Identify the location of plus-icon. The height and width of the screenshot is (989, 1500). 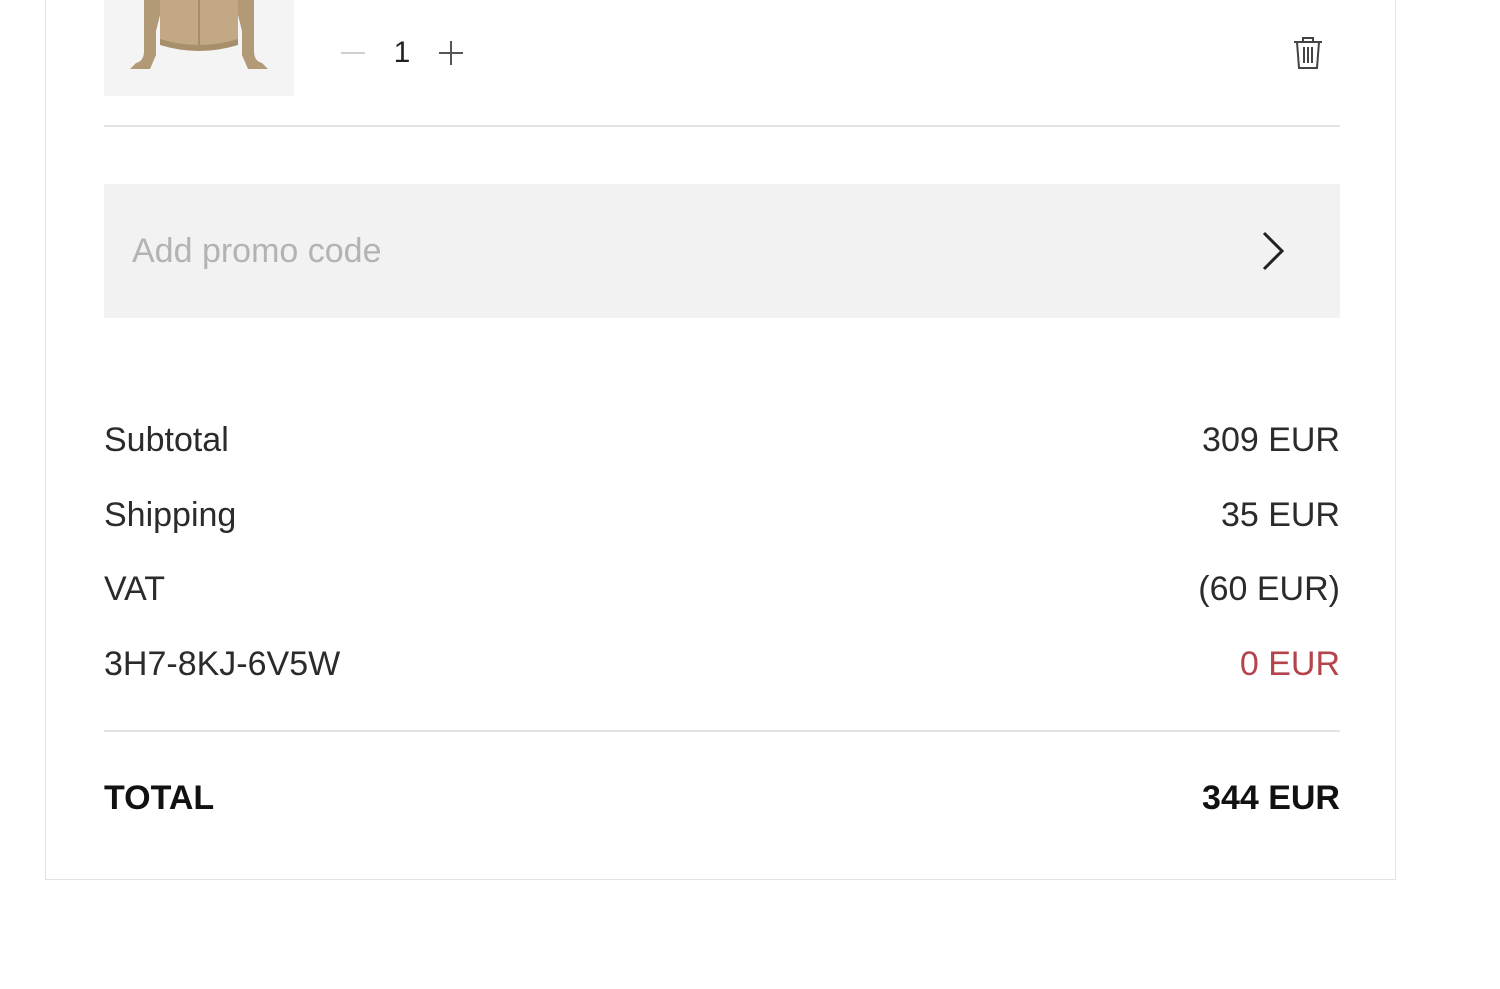
(451, 53).